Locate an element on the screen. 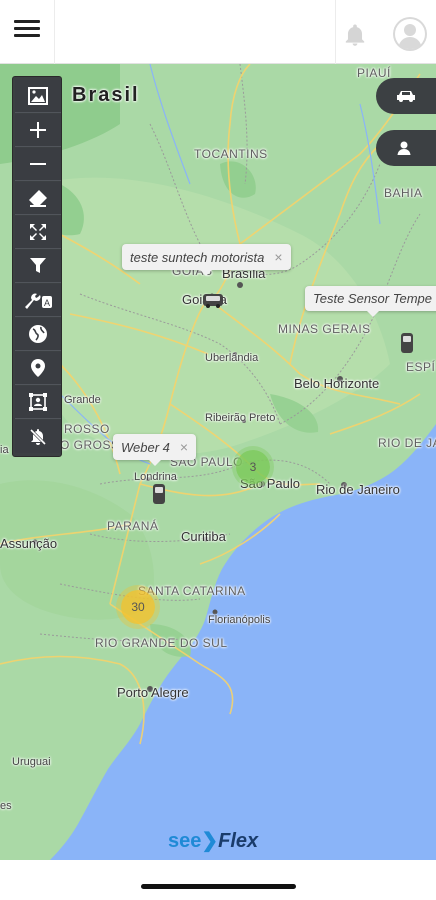 This screenshot has height=900, width=436. city-label: Rio de Janeiro is located at coordinates (358, 489).